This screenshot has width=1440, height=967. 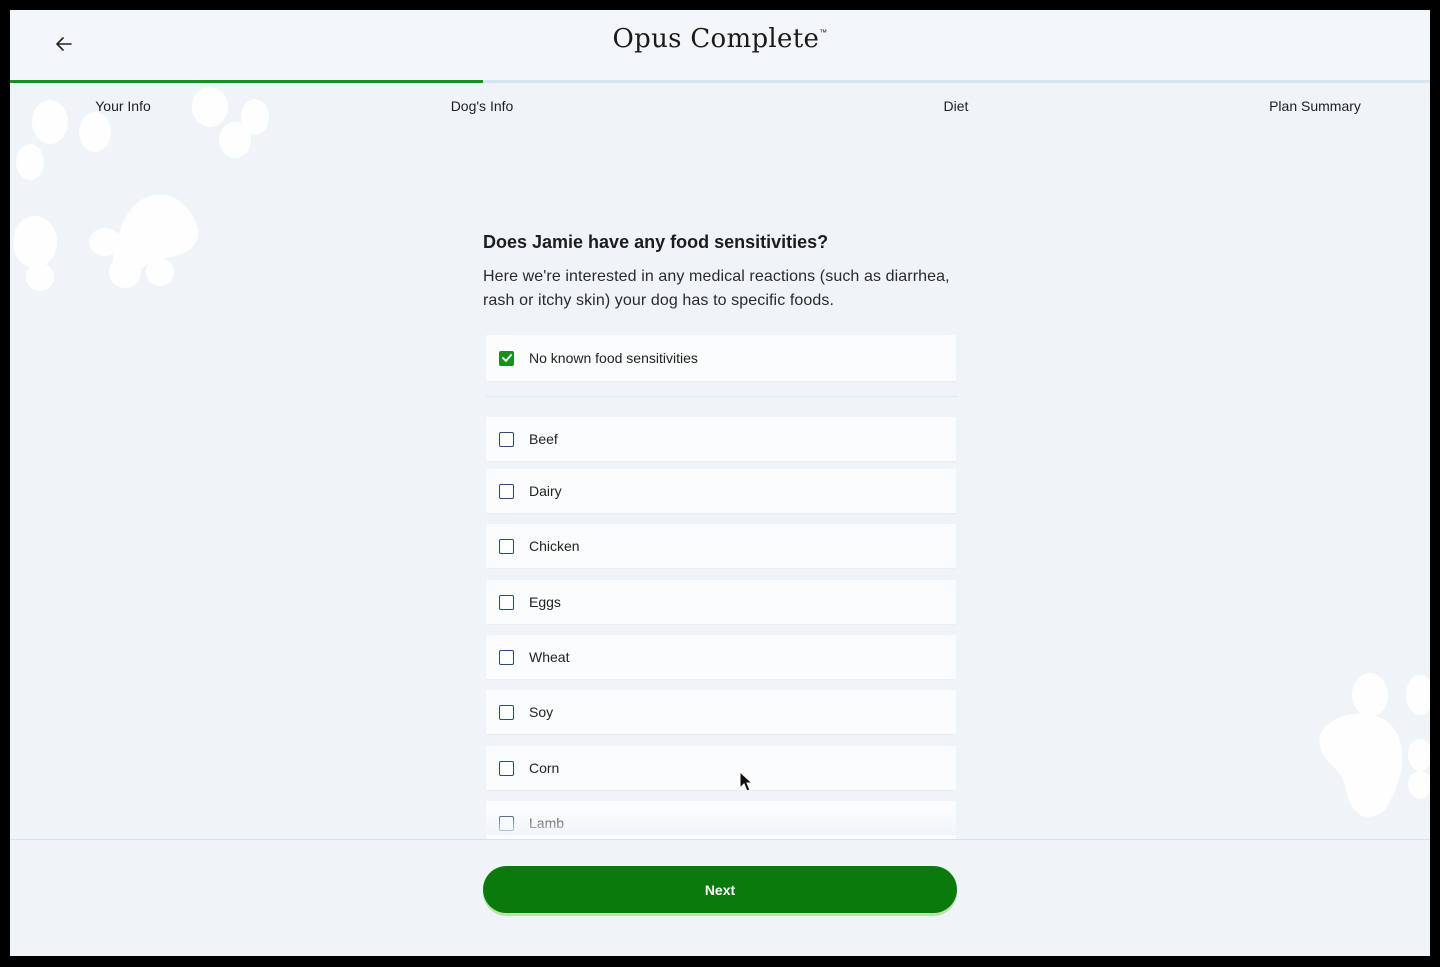 I want to click on trademark-mark: ™, so click(x=823, y=32).